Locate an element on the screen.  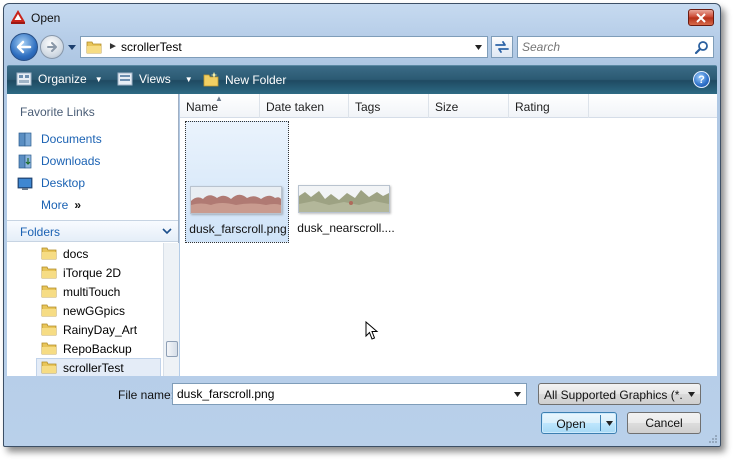
folder-item-repobackup: RepoBackup is located at coordinates (99, 348).